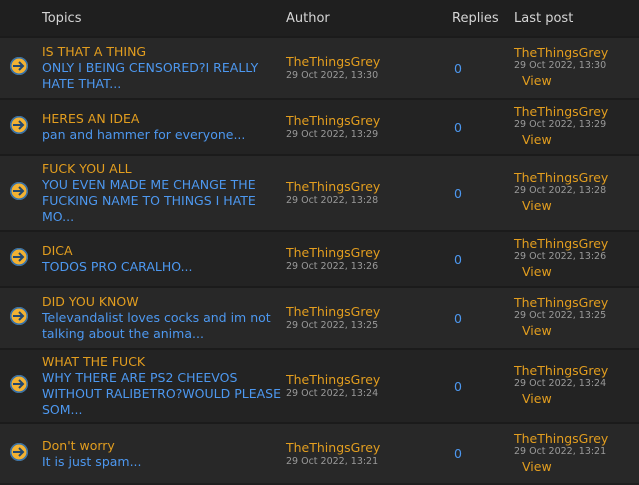 The width and height of the screenshot is (639, 485). What do you see at coordinates (162, 169) in the screenshot?
I see `topic-title-link: FUCK YOU ALL` at bounding box center [162, 169].